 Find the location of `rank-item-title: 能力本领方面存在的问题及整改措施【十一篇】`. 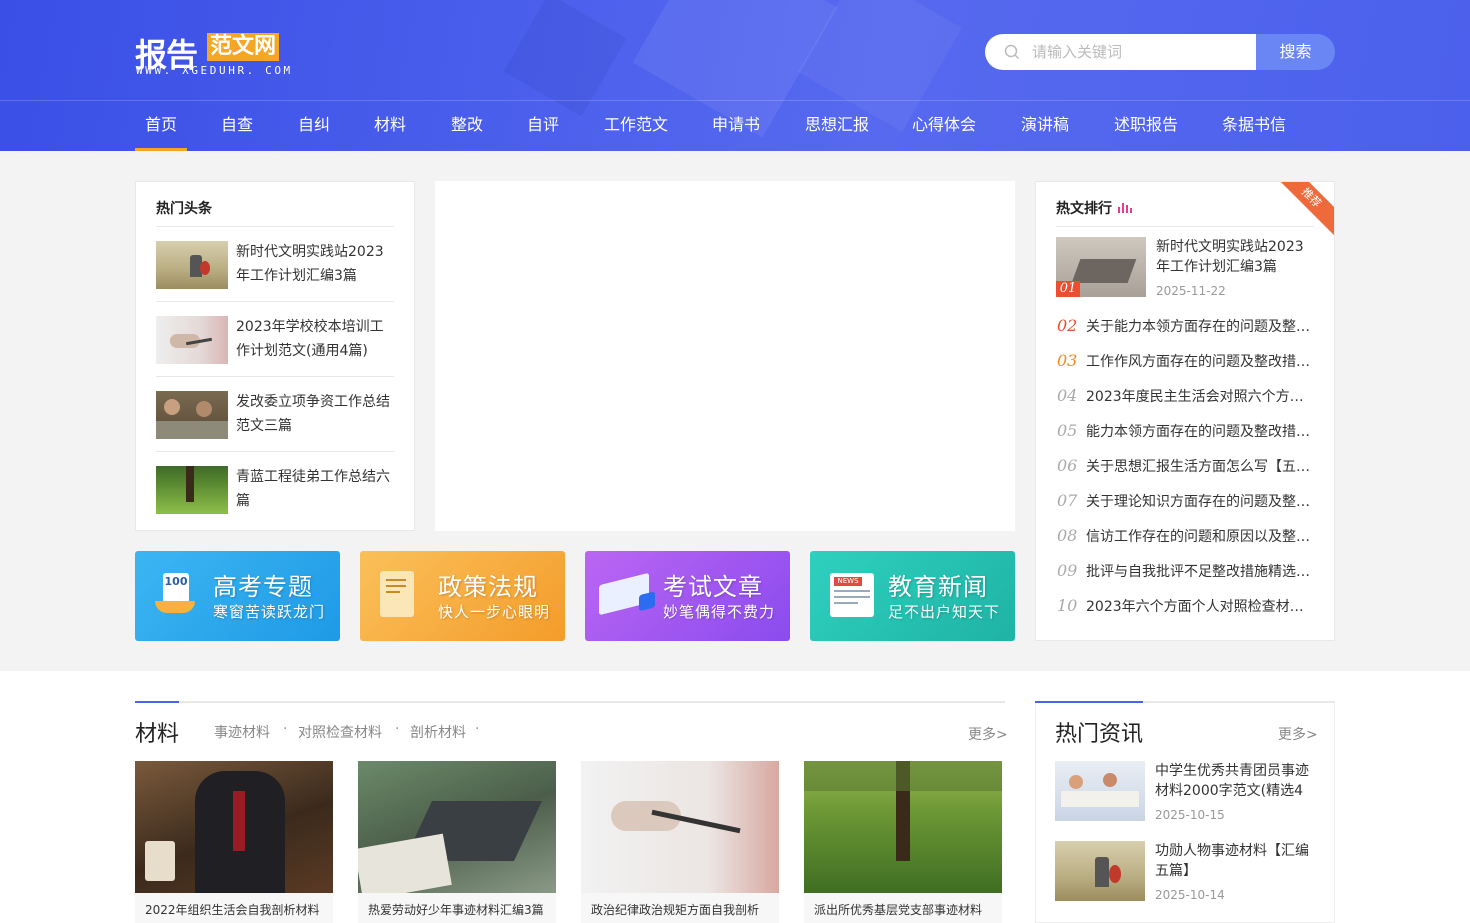

rank-item-title: 能力本领方面存在的问题及整改措施【十一篇】 is located at coordinates (1200, 431).